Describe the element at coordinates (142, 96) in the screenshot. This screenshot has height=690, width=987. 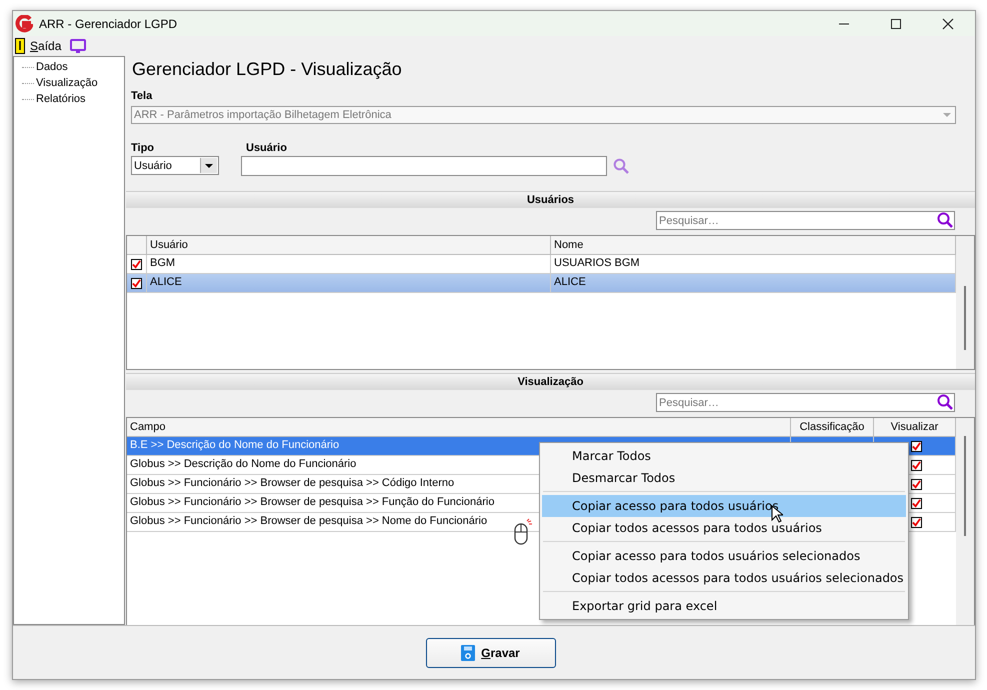
I see `field-label: Tela` at that location.